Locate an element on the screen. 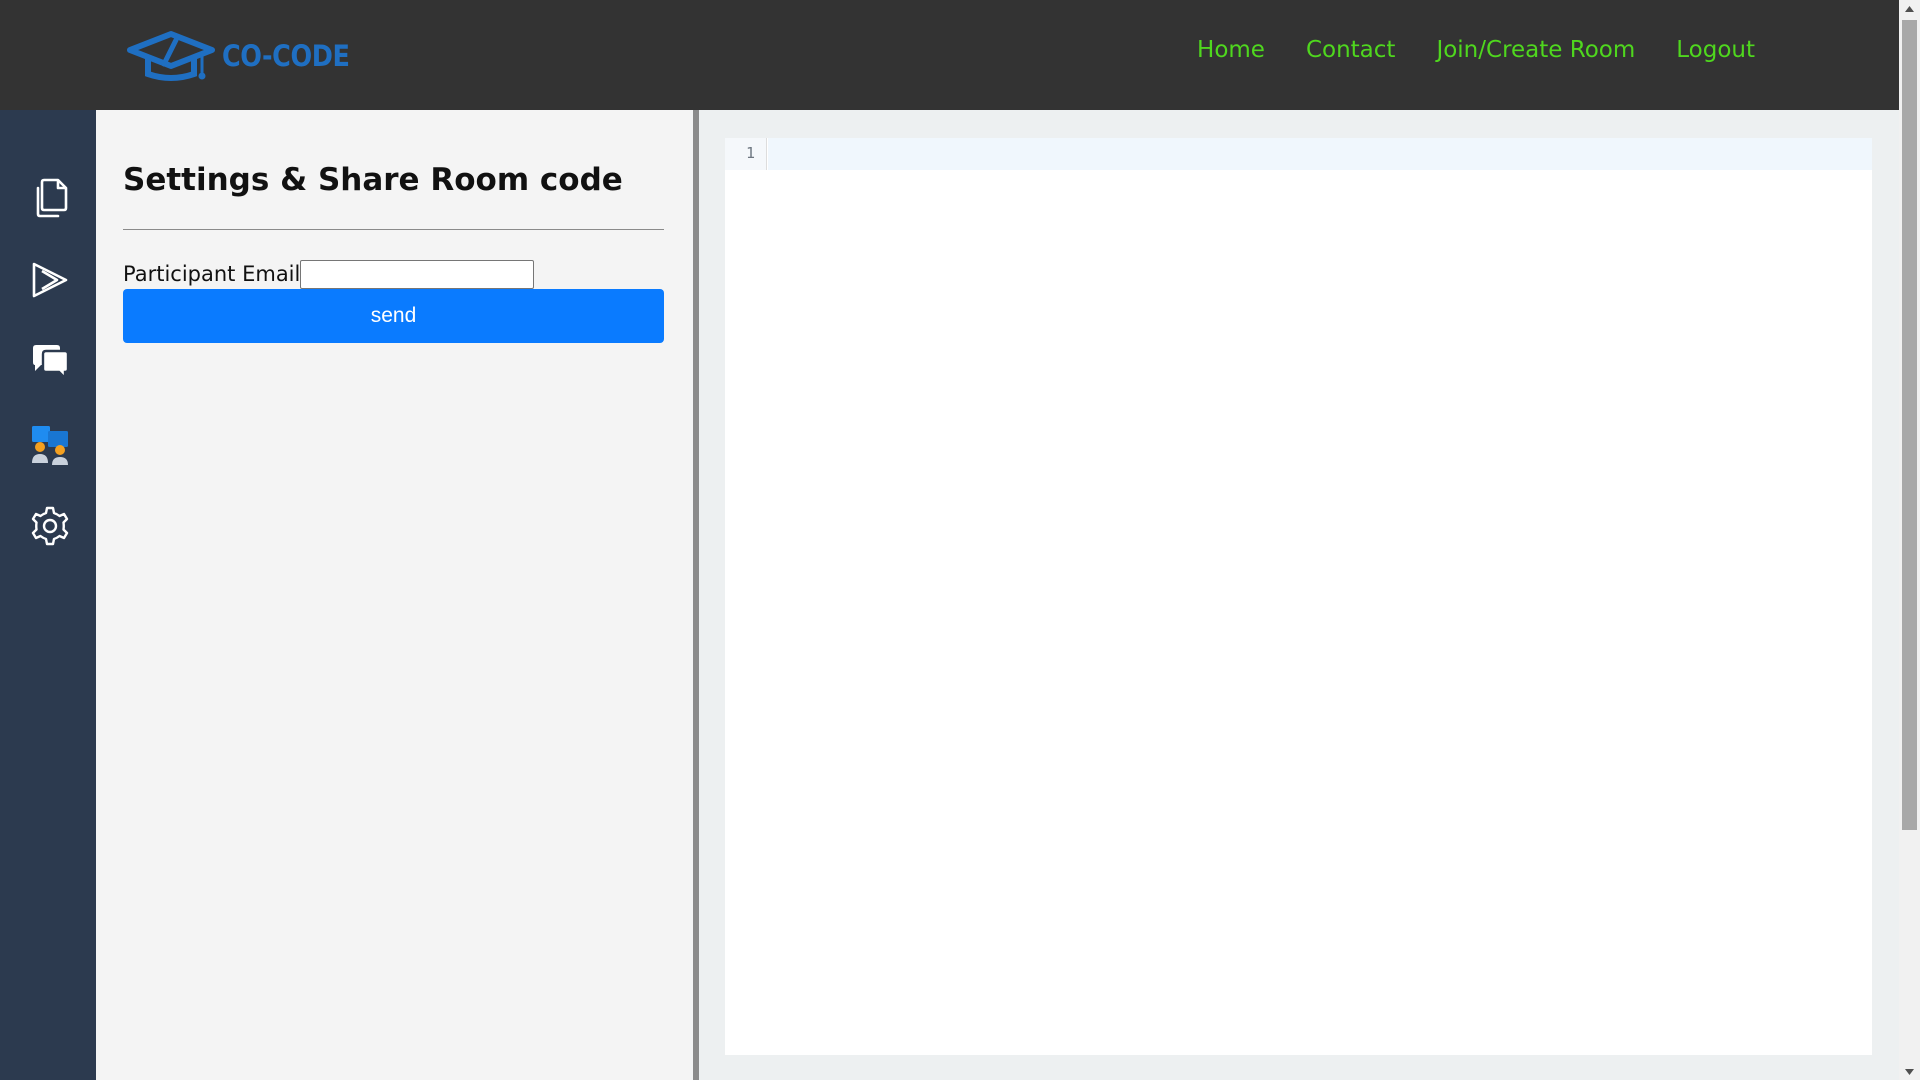 The width and height of the screenshot is (1920, 1080). panel-title: Settings & Share Room code is located at coordinates (373, 180).